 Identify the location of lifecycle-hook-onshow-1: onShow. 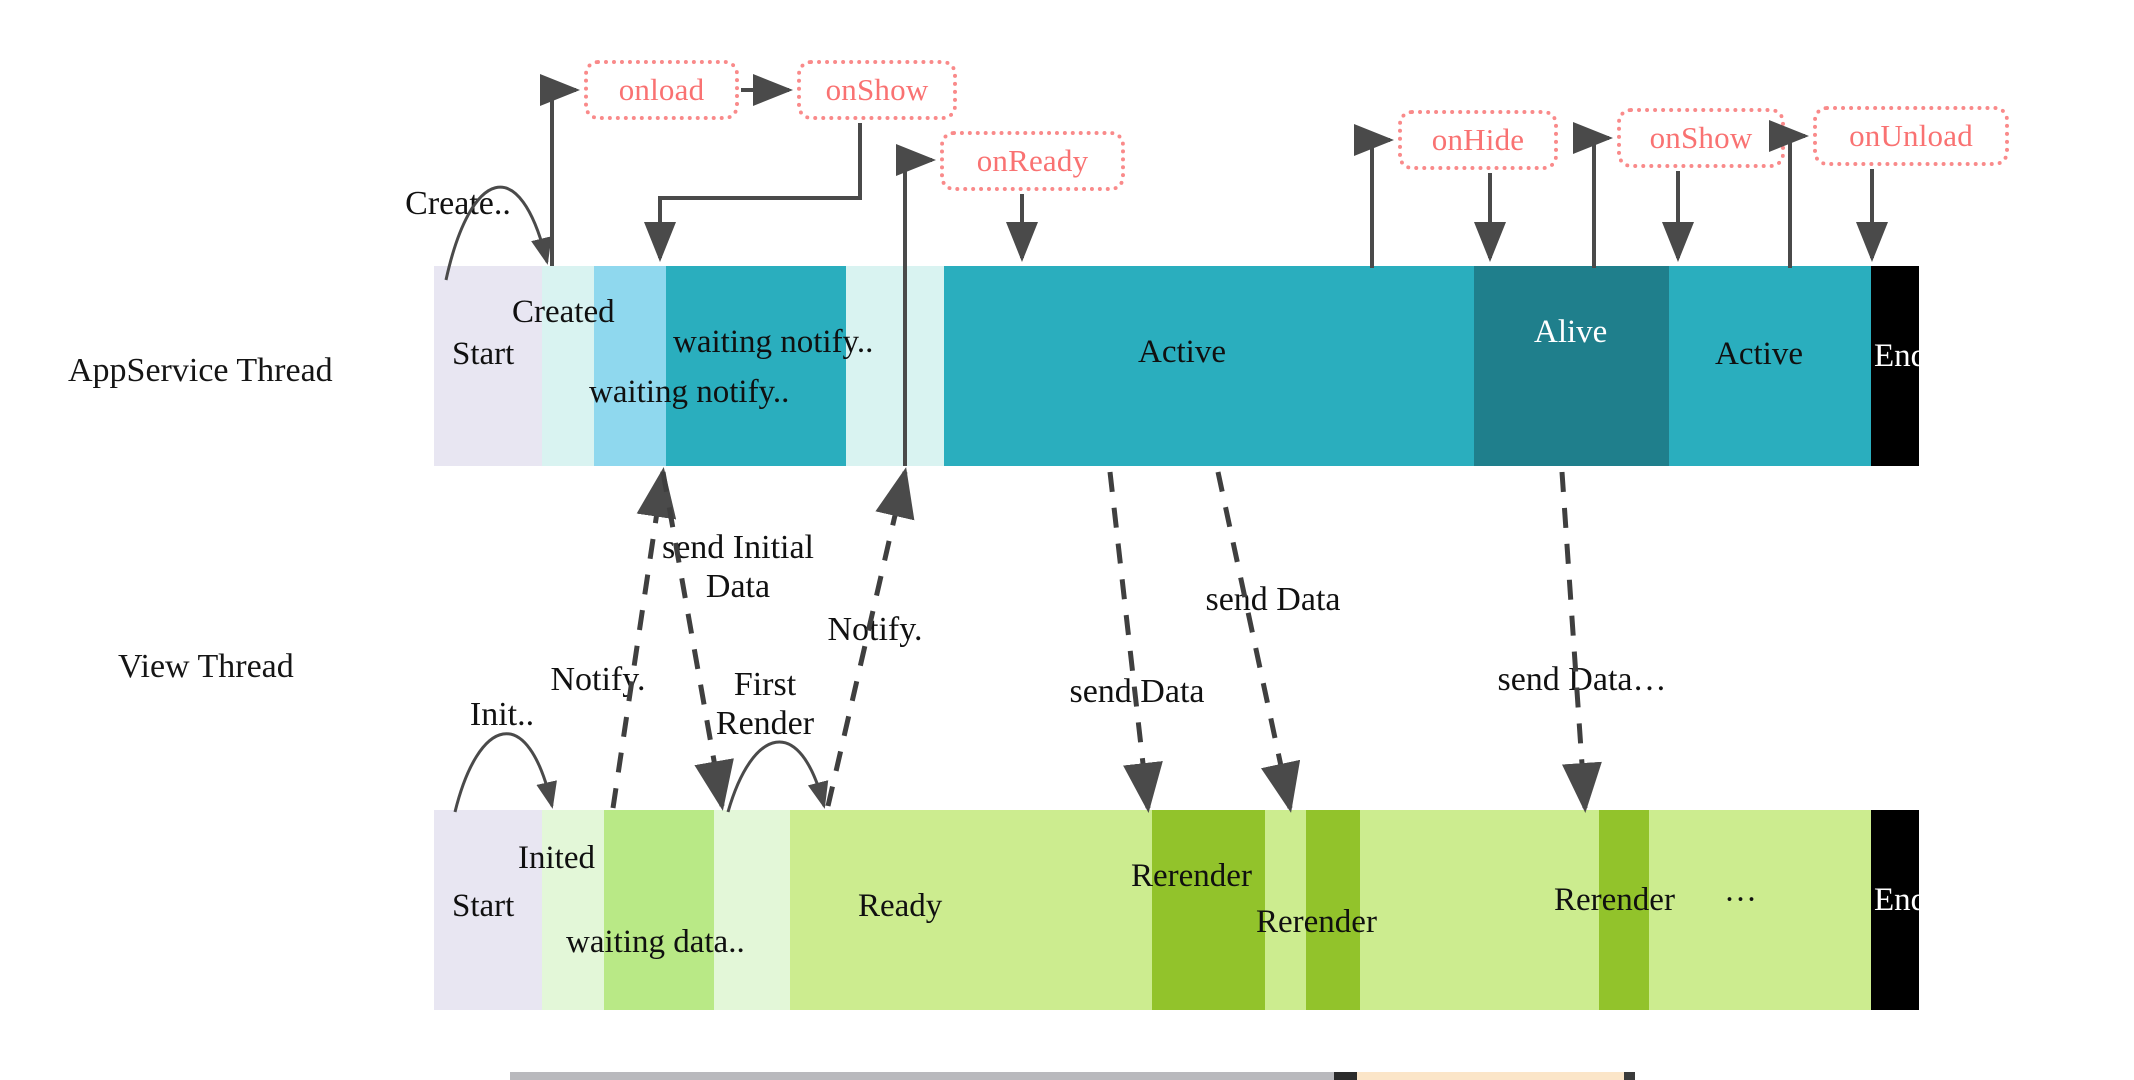
(877, 90).